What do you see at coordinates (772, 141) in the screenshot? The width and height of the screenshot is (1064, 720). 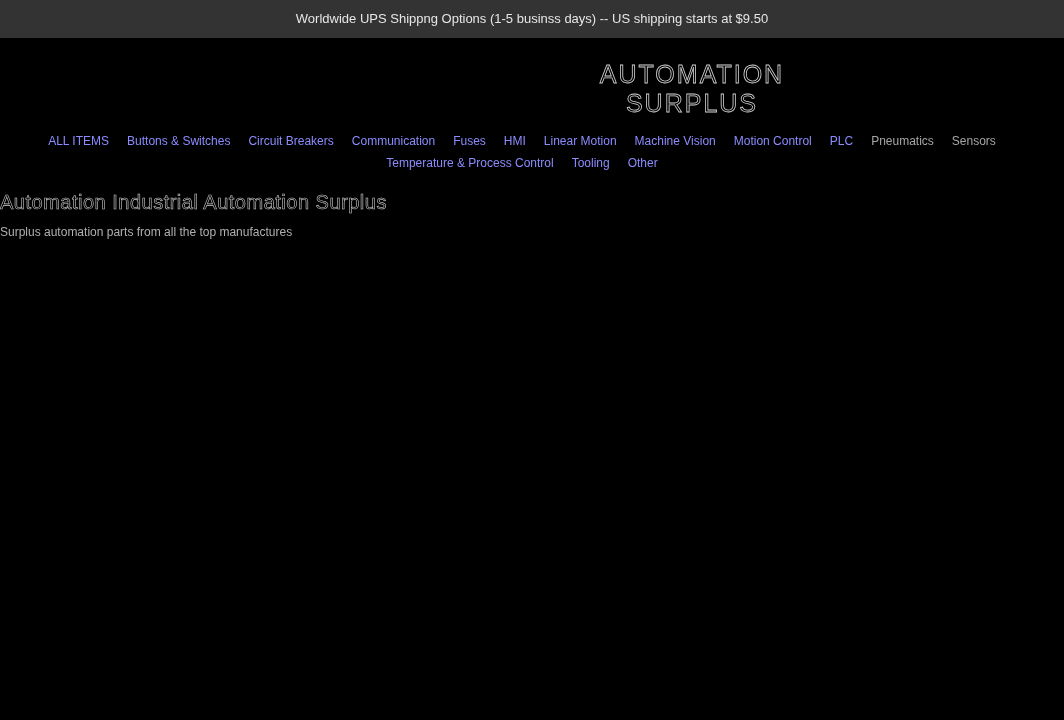 I see `nav-link: Motion Control` at bounding box center [772, 141].